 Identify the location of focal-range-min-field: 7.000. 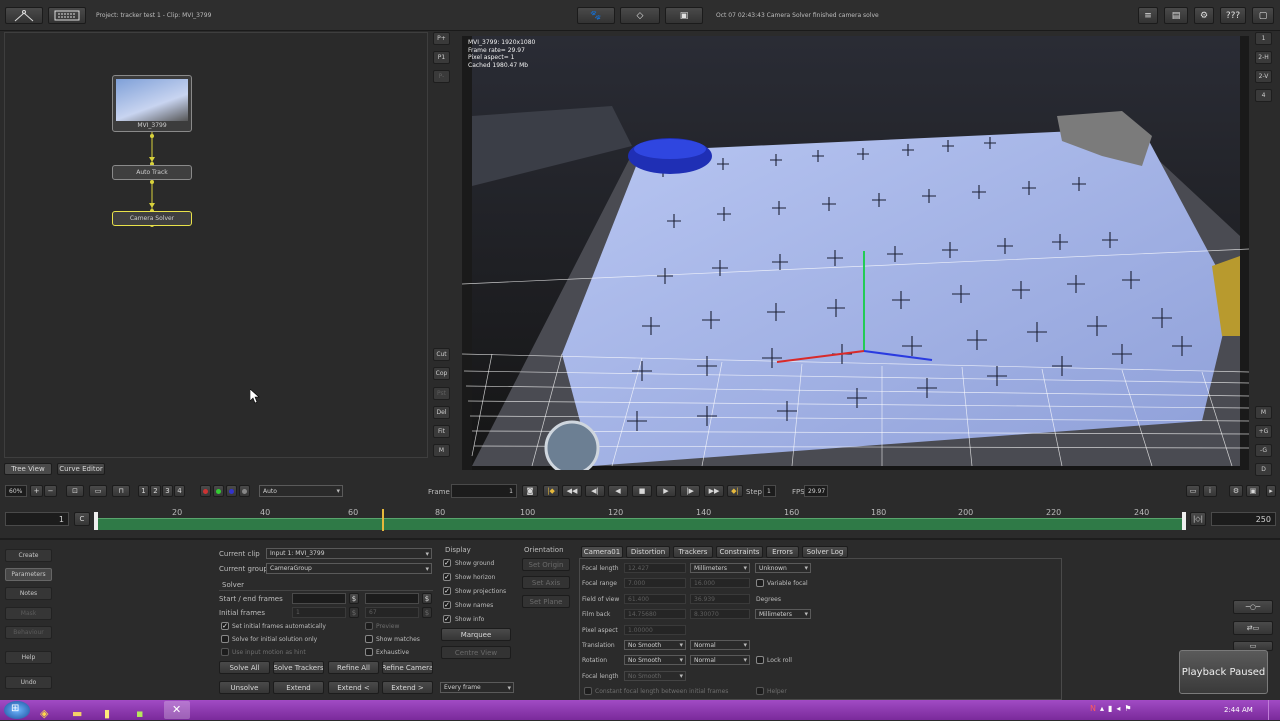
(655, 583).